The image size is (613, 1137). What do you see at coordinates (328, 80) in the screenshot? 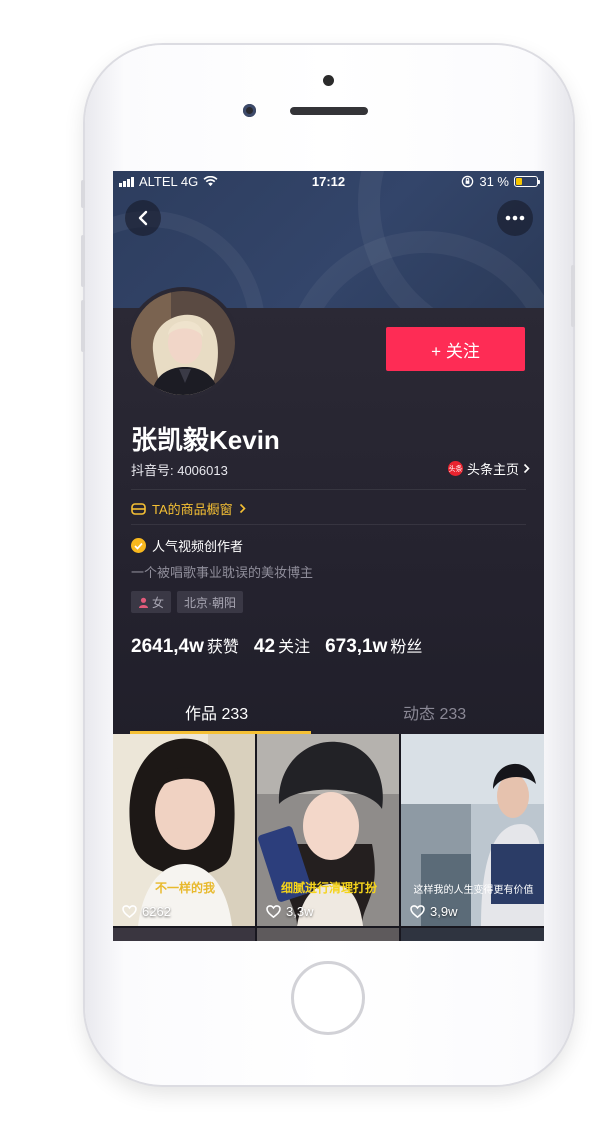
I see `proximity-sensor` at bounding box center [328, 80].